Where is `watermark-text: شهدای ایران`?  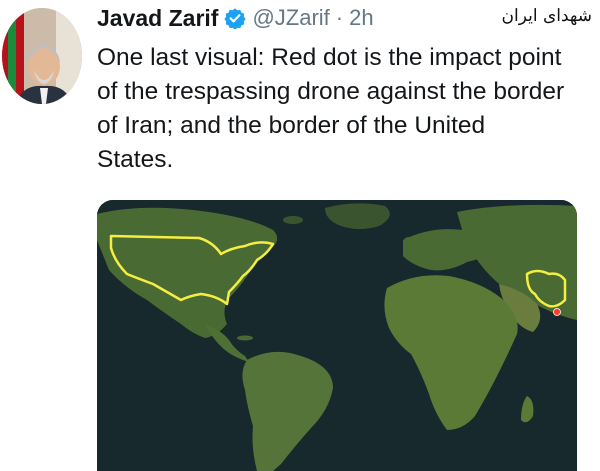 watermark-text: شهدای ایران is located at coordinates (546, 16).